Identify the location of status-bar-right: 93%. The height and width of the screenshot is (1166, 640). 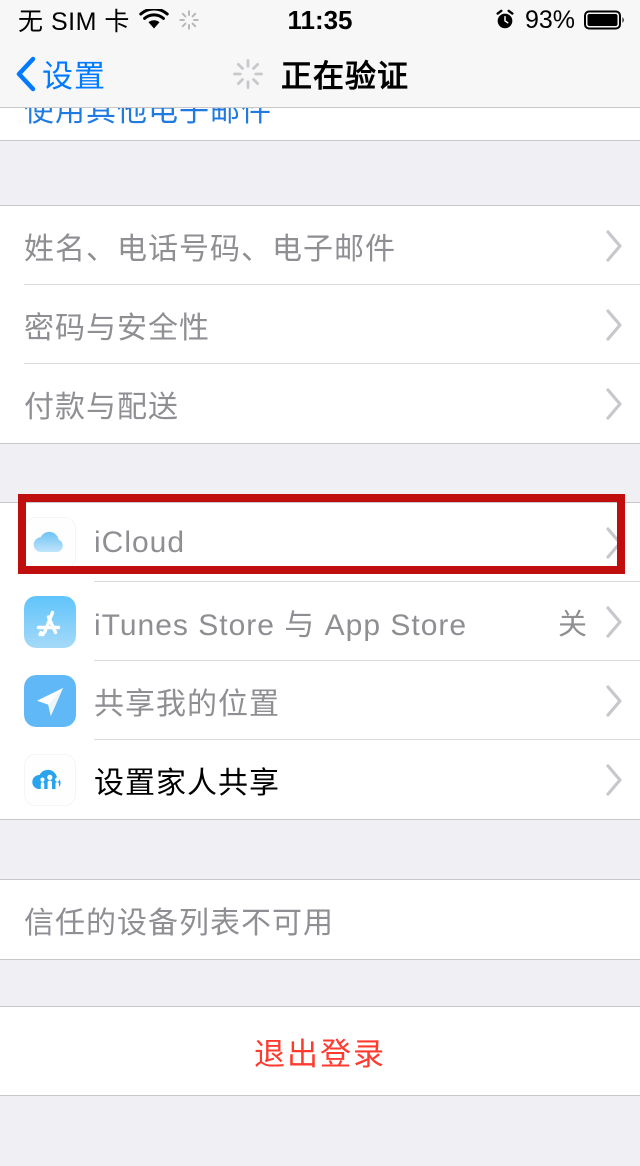
(560, 20).